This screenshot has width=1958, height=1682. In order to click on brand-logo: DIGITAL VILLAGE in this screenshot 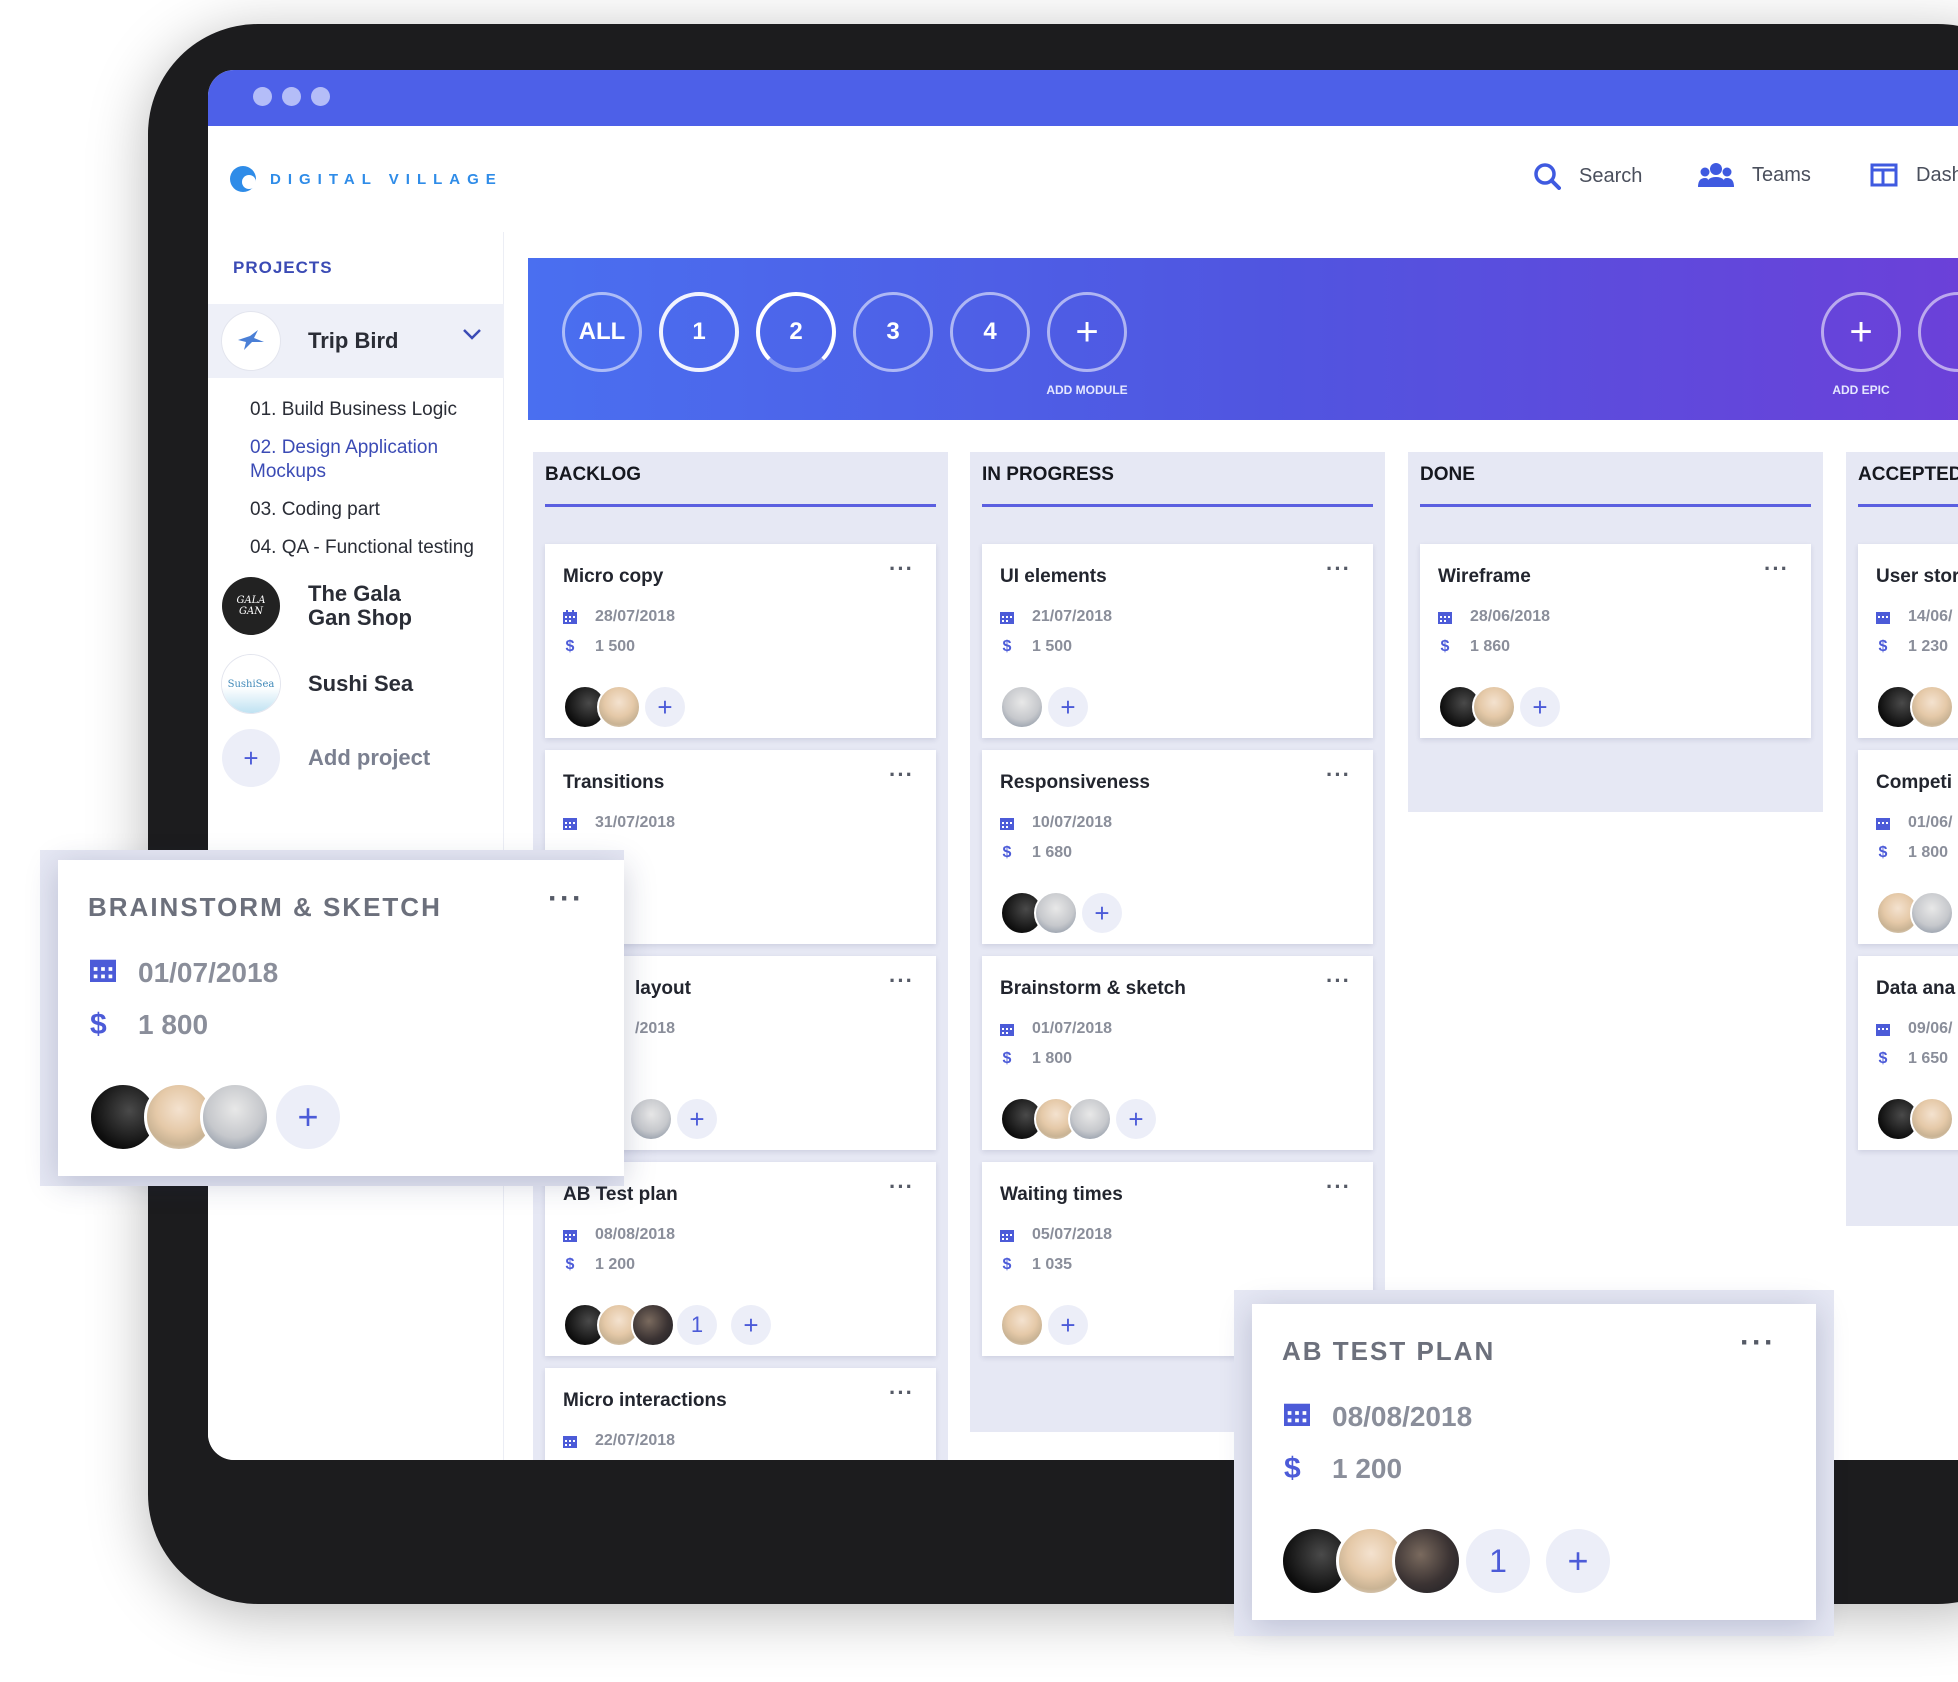, I will do `click(366, 179)`.